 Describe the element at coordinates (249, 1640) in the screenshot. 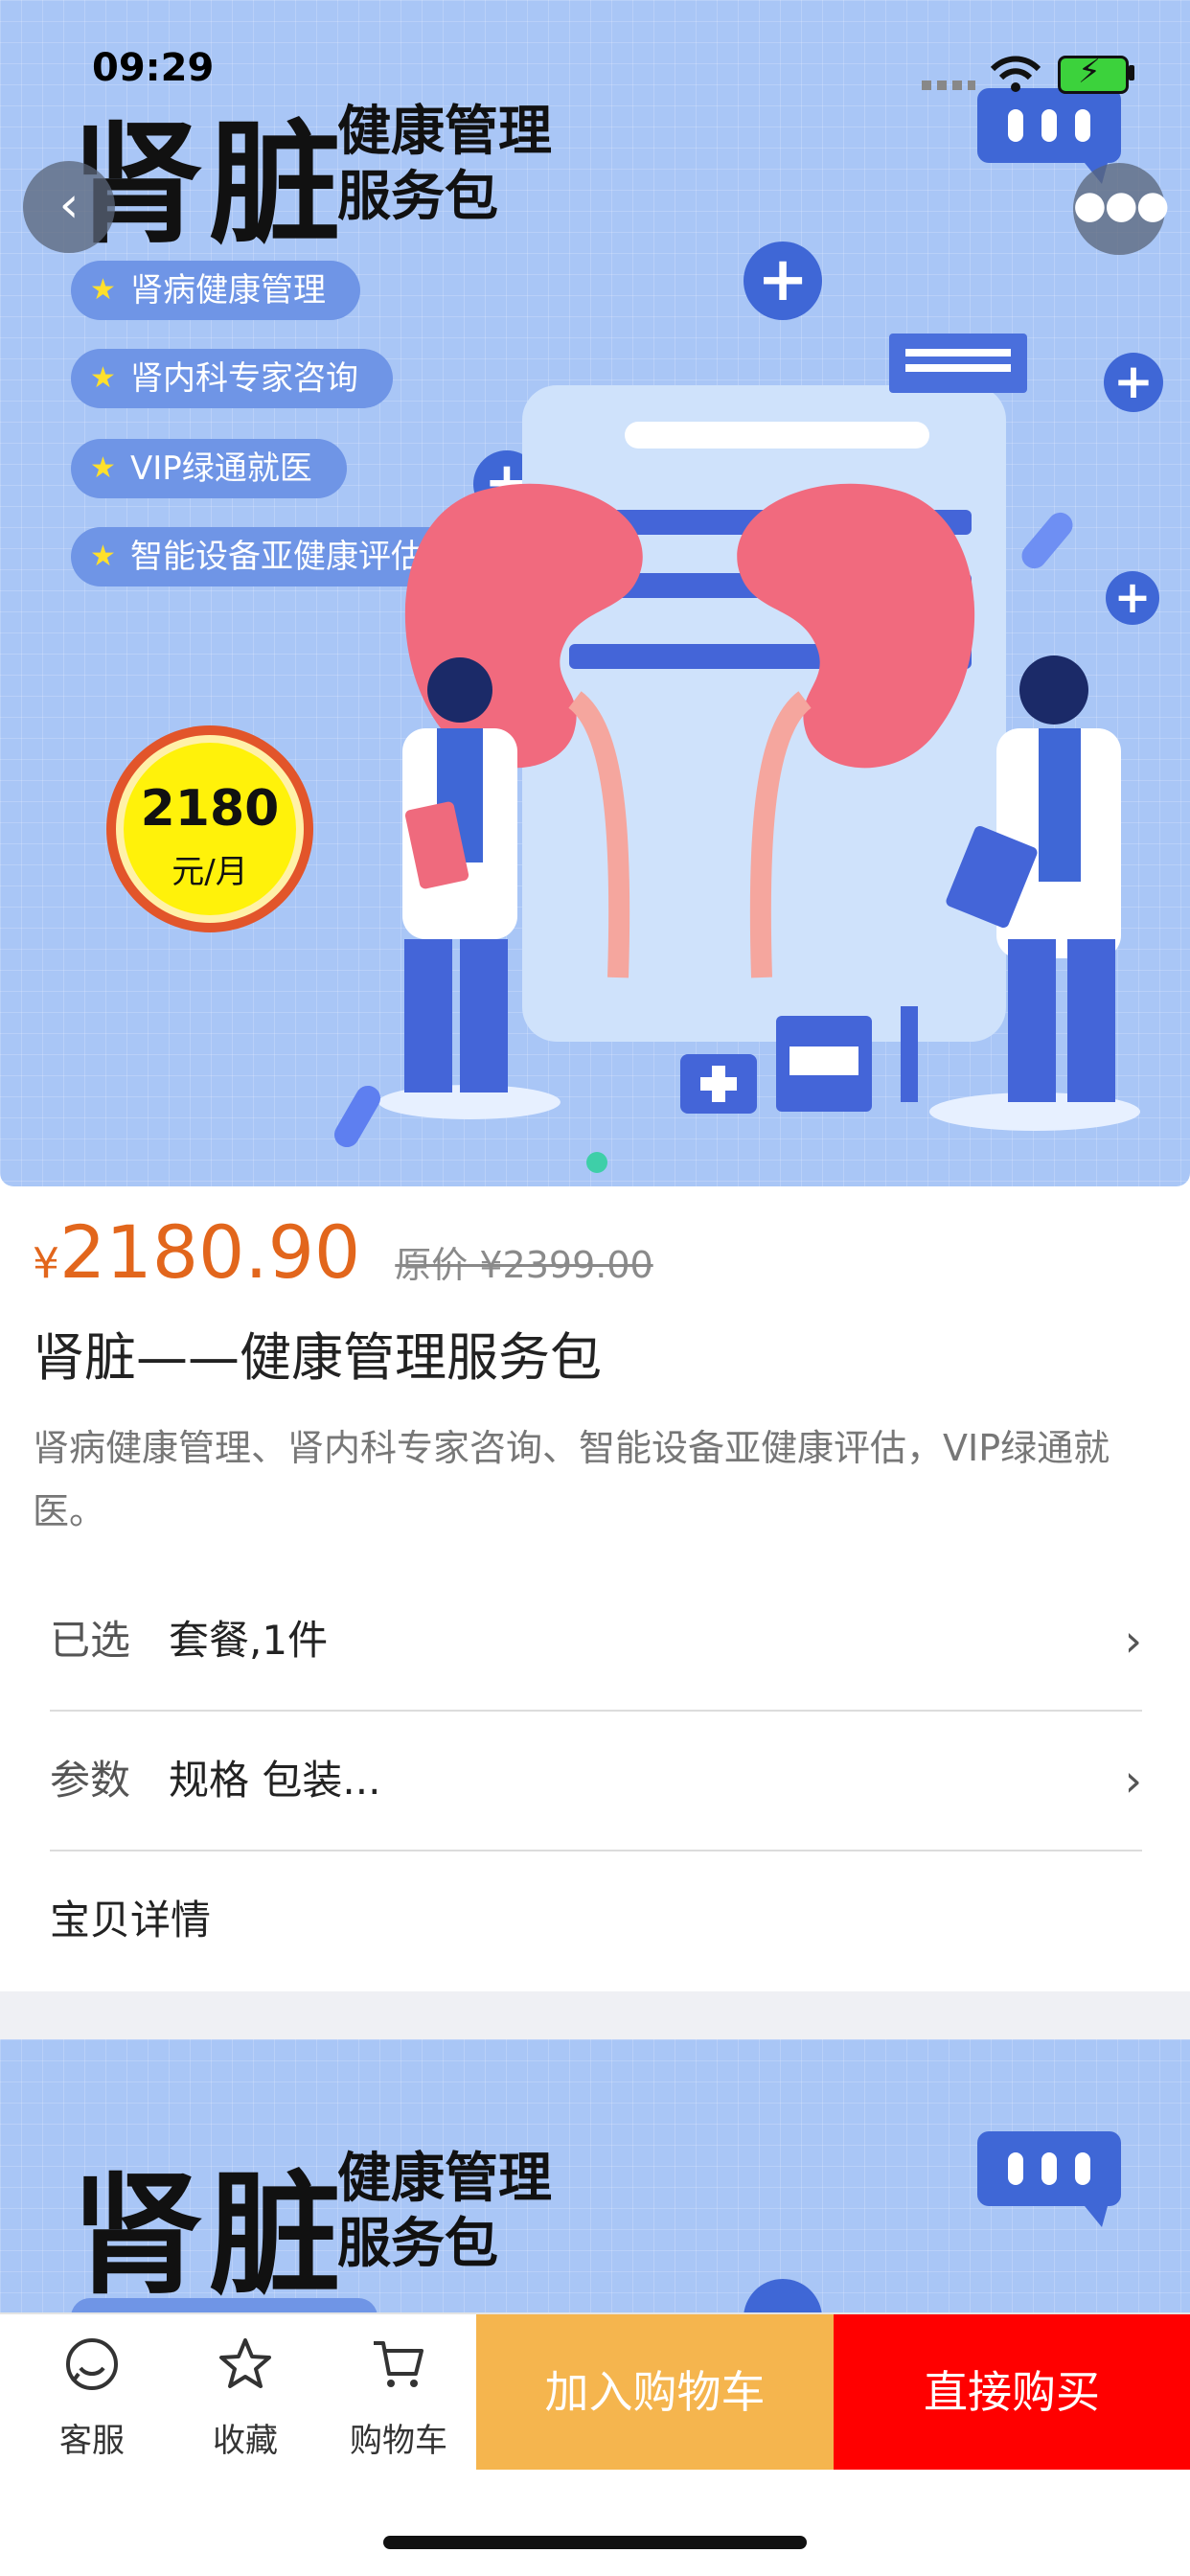

I see `option-value: 套餐,1件` at that location.